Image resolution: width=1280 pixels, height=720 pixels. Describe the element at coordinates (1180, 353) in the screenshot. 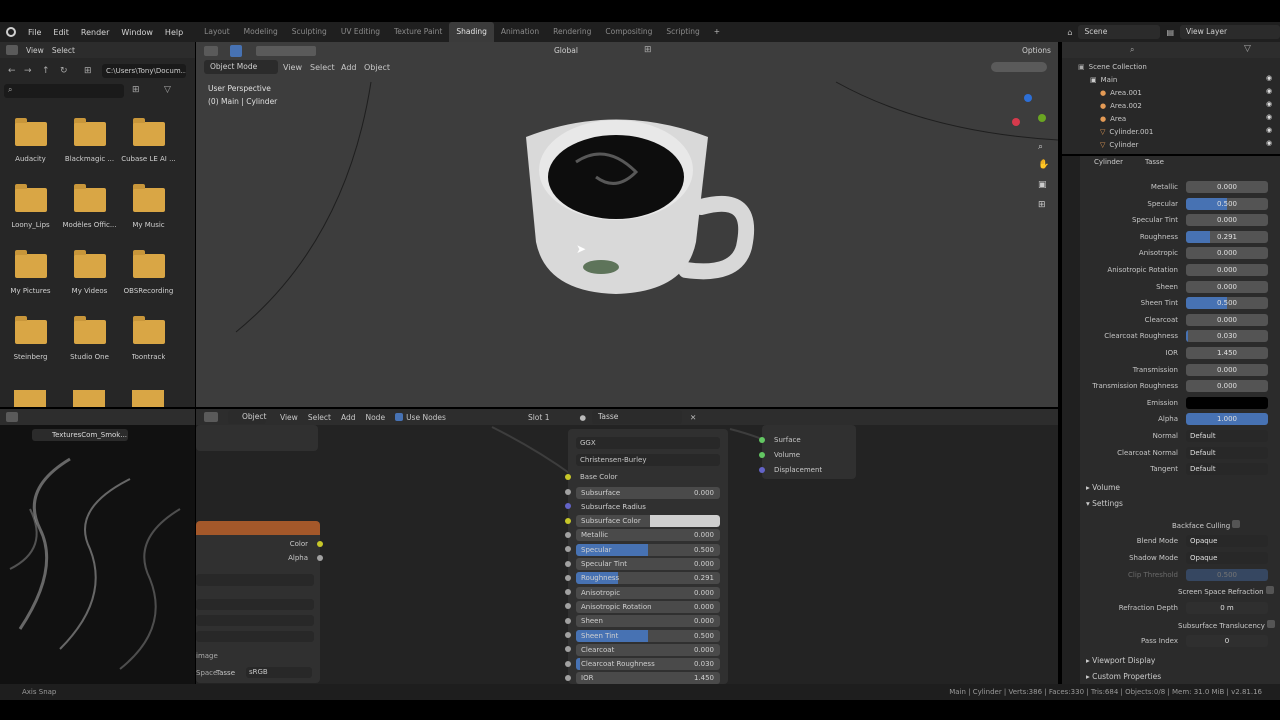

I see `property-row: IOR 1.450` at that location.